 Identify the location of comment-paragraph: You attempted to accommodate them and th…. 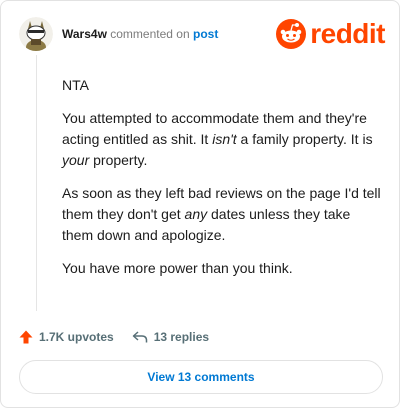
(222, 139).